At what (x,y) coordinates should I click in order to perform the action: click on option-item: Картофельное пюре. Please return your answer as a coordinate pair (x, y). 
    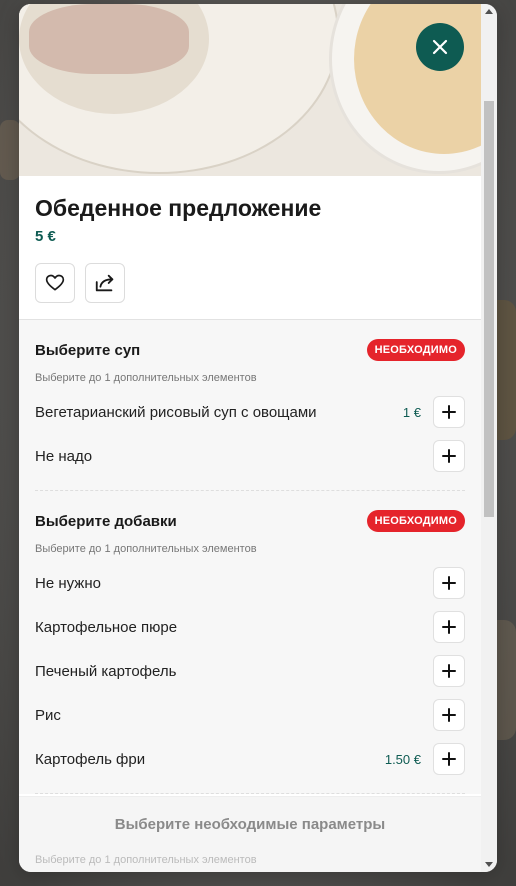
    Looking at the image, I should click on (250, 627).